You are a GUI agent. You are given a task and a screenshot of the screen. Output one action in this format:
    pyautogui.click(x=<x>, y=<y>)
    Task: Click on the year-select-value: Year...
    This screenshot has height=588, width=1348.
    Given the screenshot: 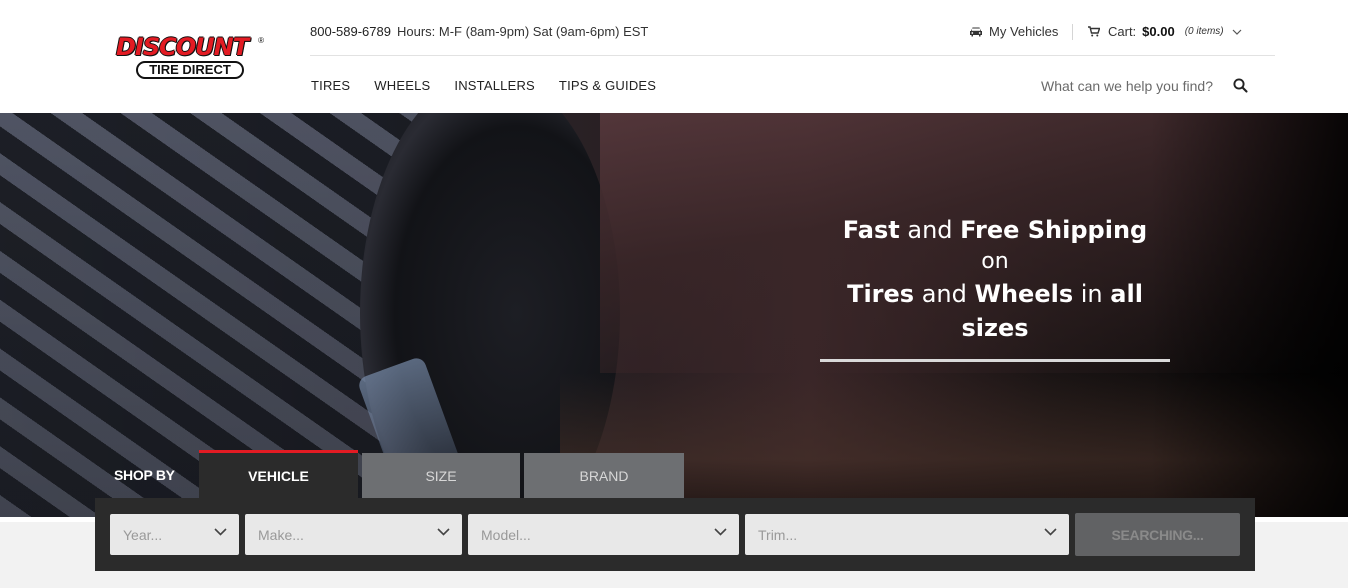 What is the action you would take?
    pyautogui.click(x=143, y=534)
    